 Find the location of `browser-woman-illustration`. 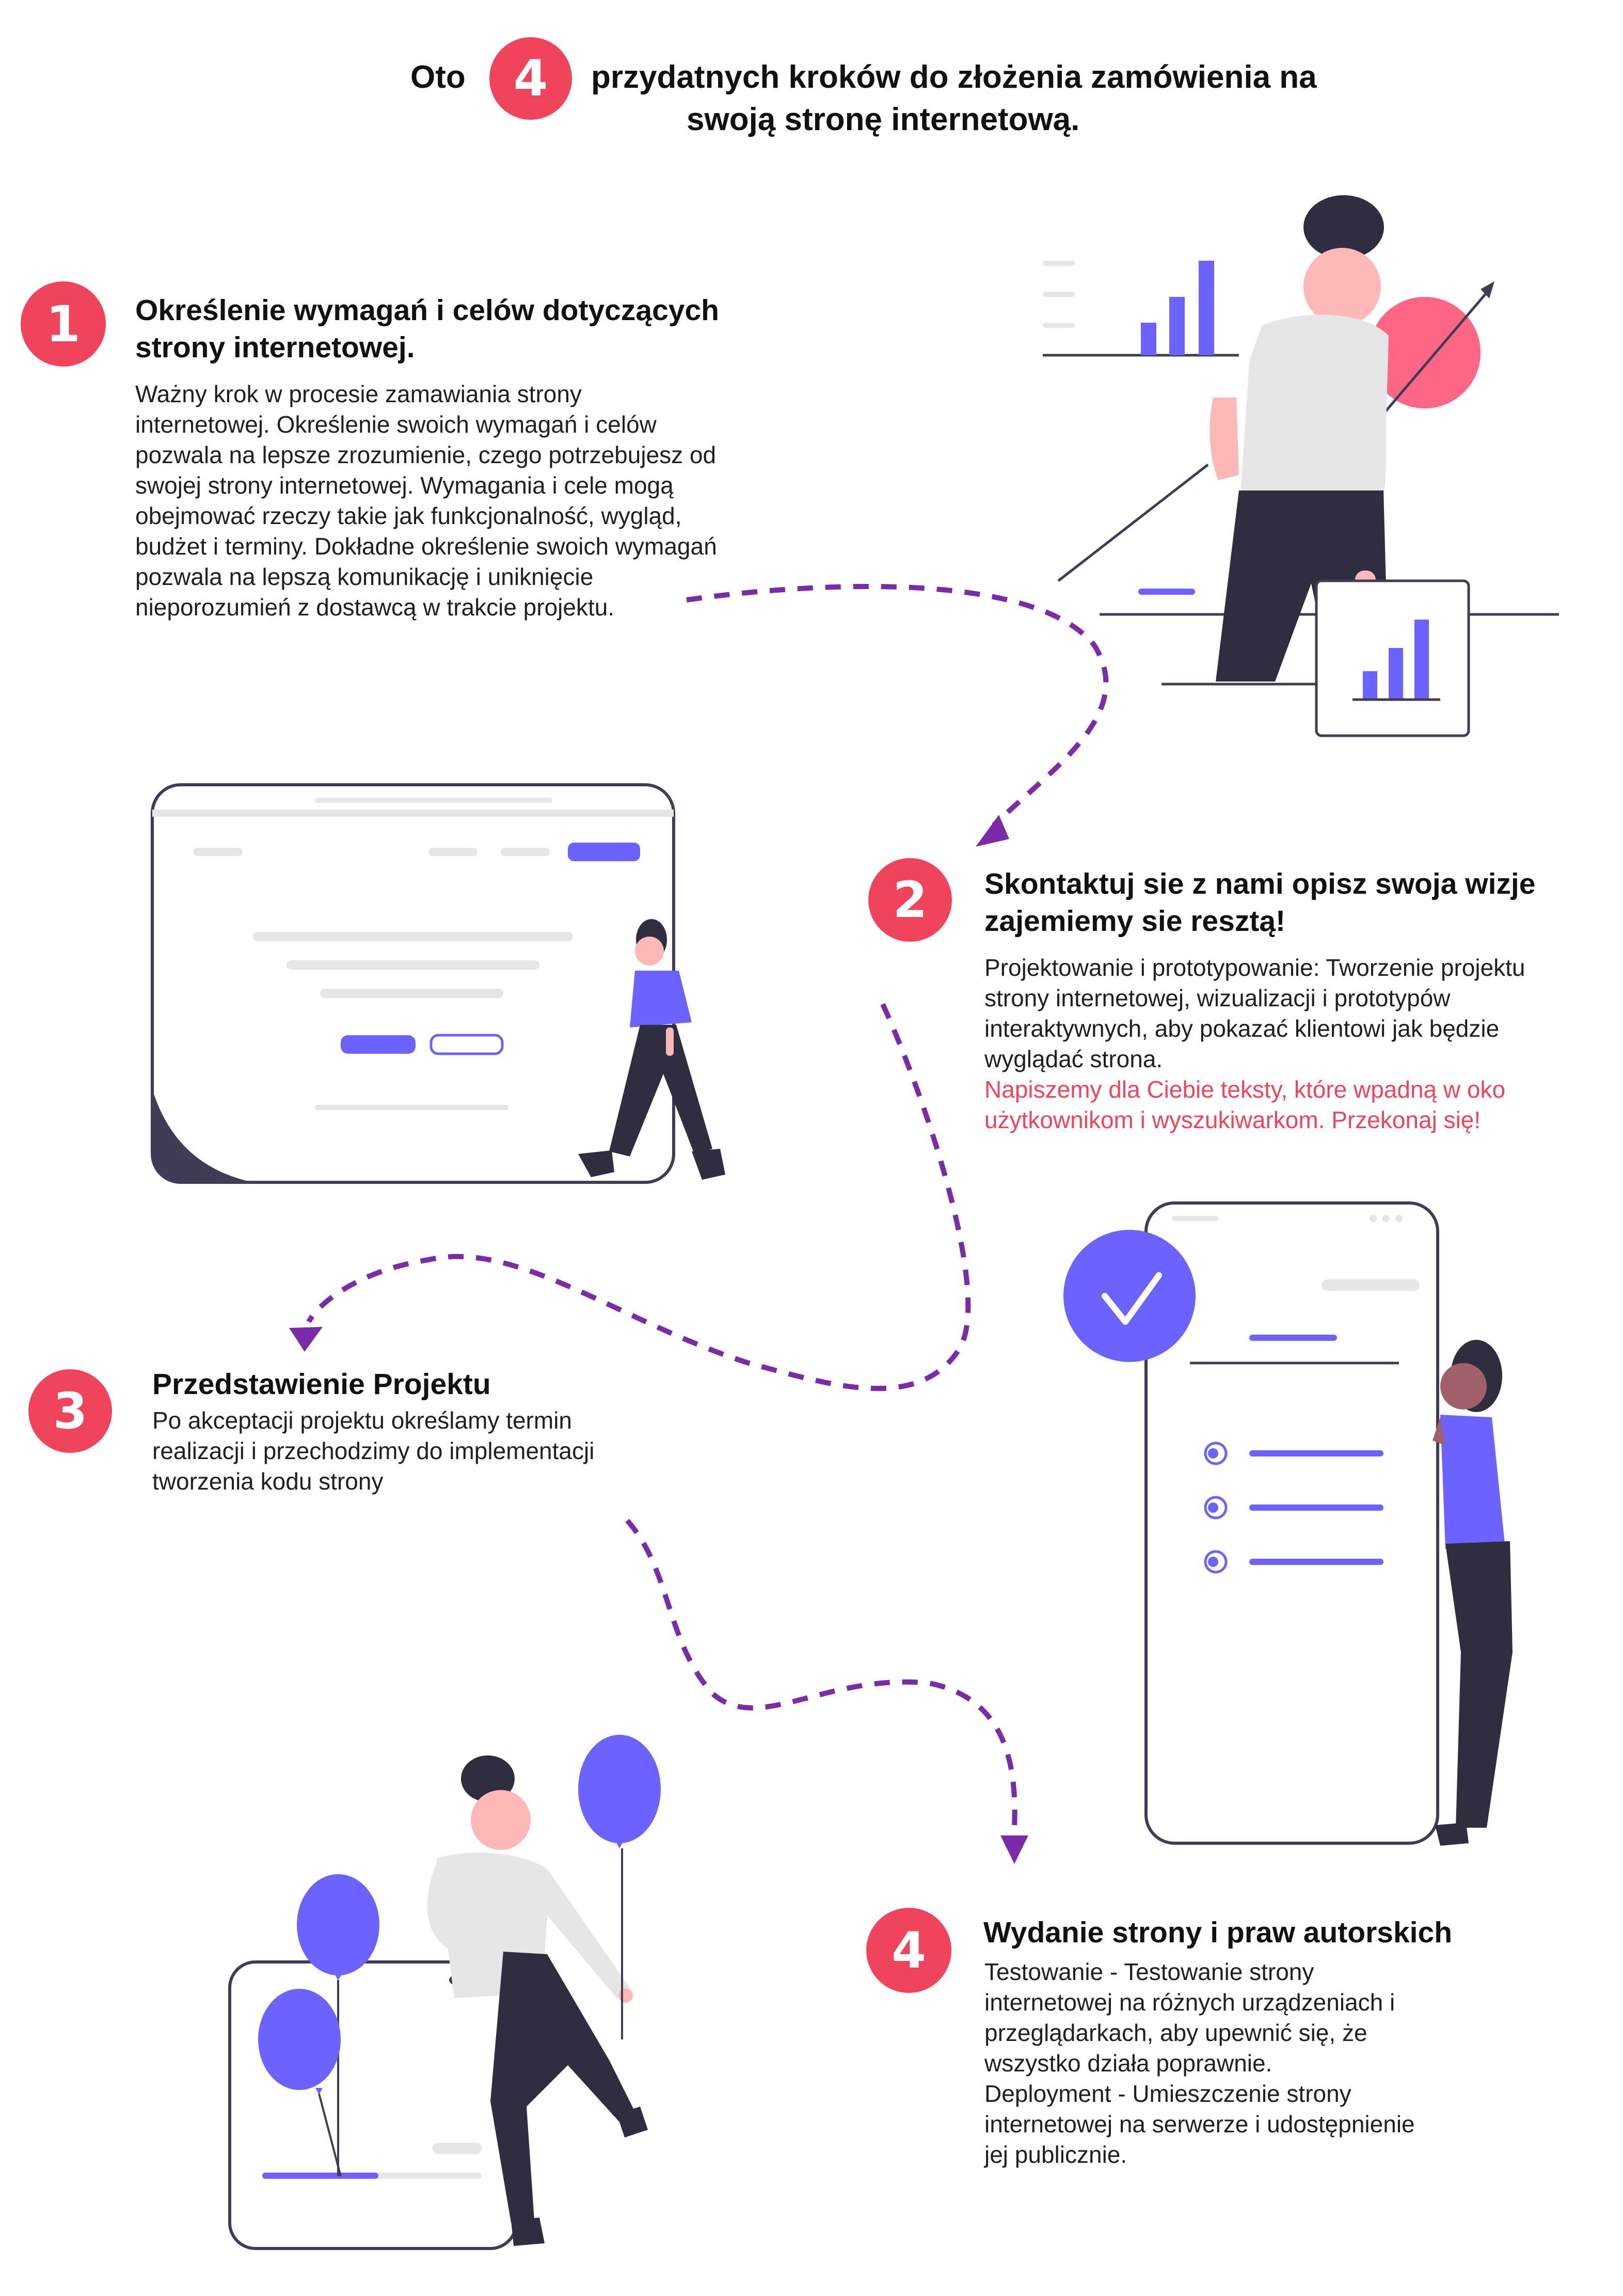

browser-woman-illustration is located at coordinates (438, 984).